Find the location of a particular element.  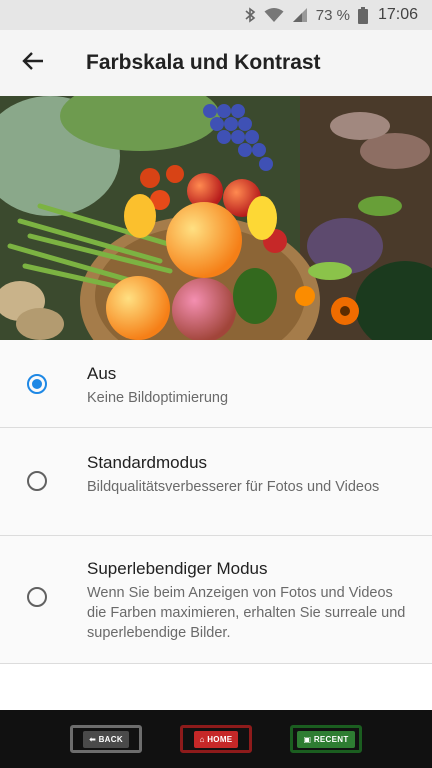

battery-percent: 73 % is located at coordinates (332, 15).